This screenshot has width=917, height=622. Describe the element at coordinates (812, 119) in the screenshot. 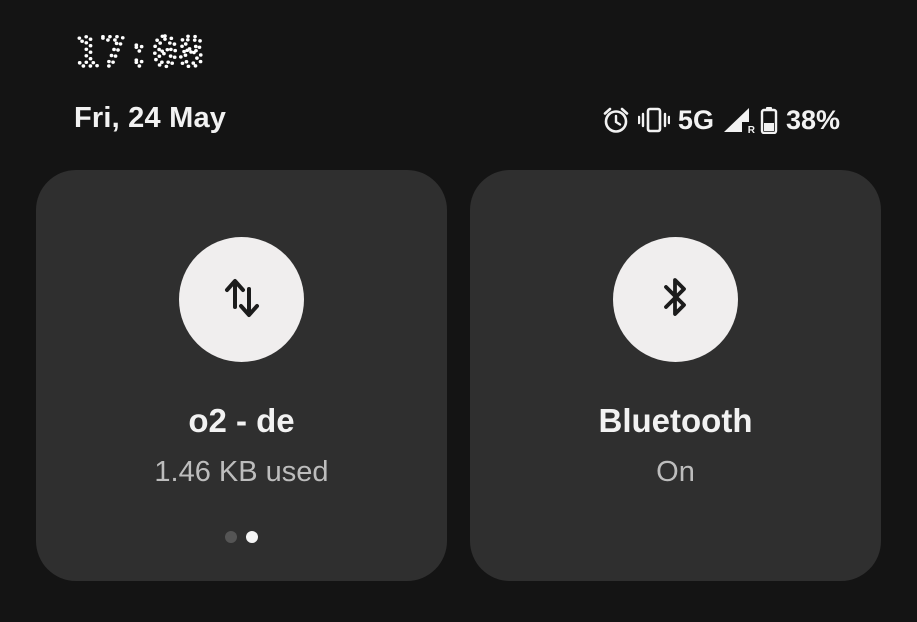

I see `battery-percent-label: 38%` at that location.